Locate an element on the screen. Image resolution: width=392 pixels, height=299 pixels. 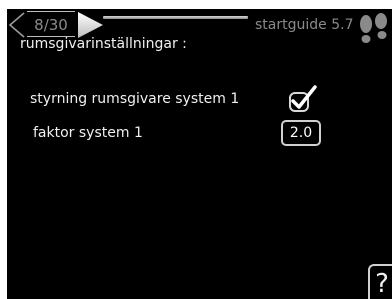
footprints-icon is located at coordinates (373, 28).